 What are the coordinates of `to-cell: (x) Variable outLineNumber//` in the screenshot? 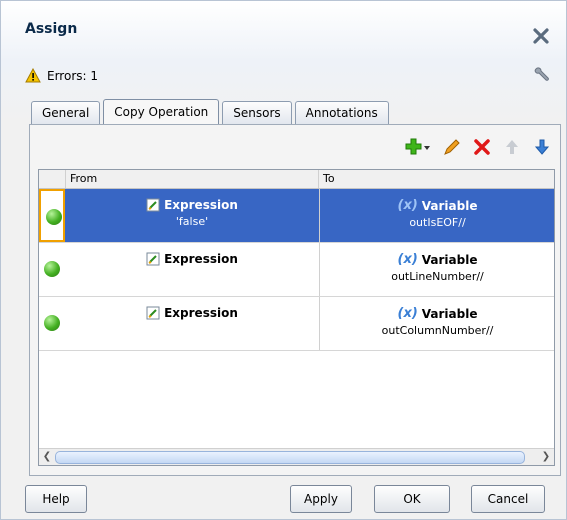 It's located at (436, 269).